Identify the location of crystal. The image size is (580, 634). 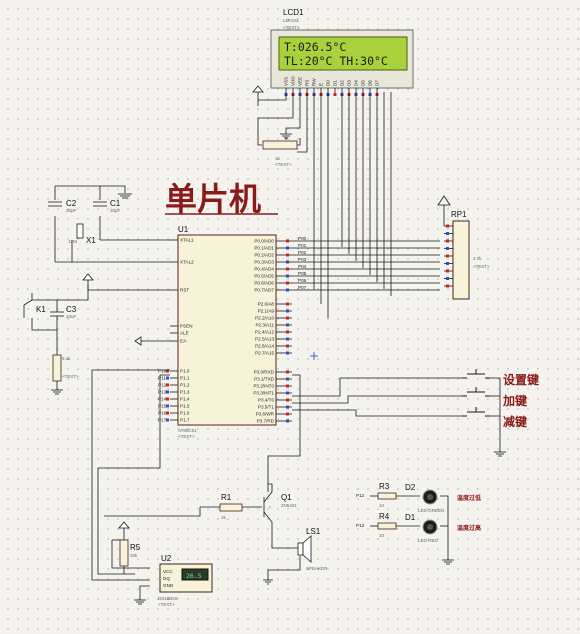
(80, 231).